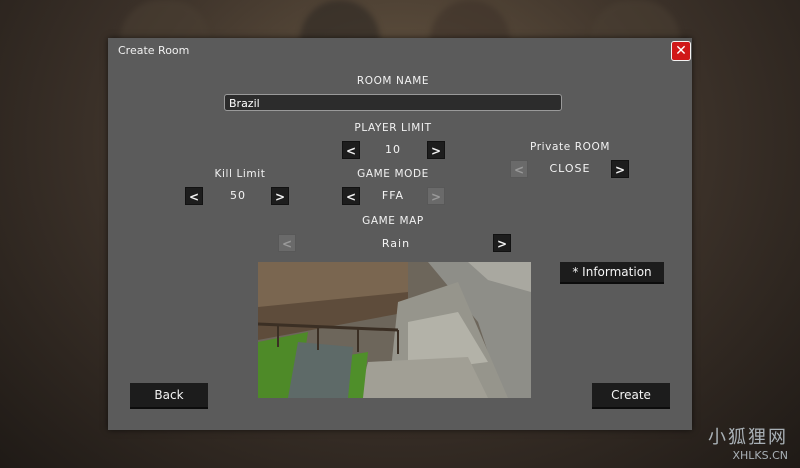 The image size is (800, 468). Describe the element at coordinates (393, 81) in the screenshot. I see `room-name-label: ROOM NAME` at that location.